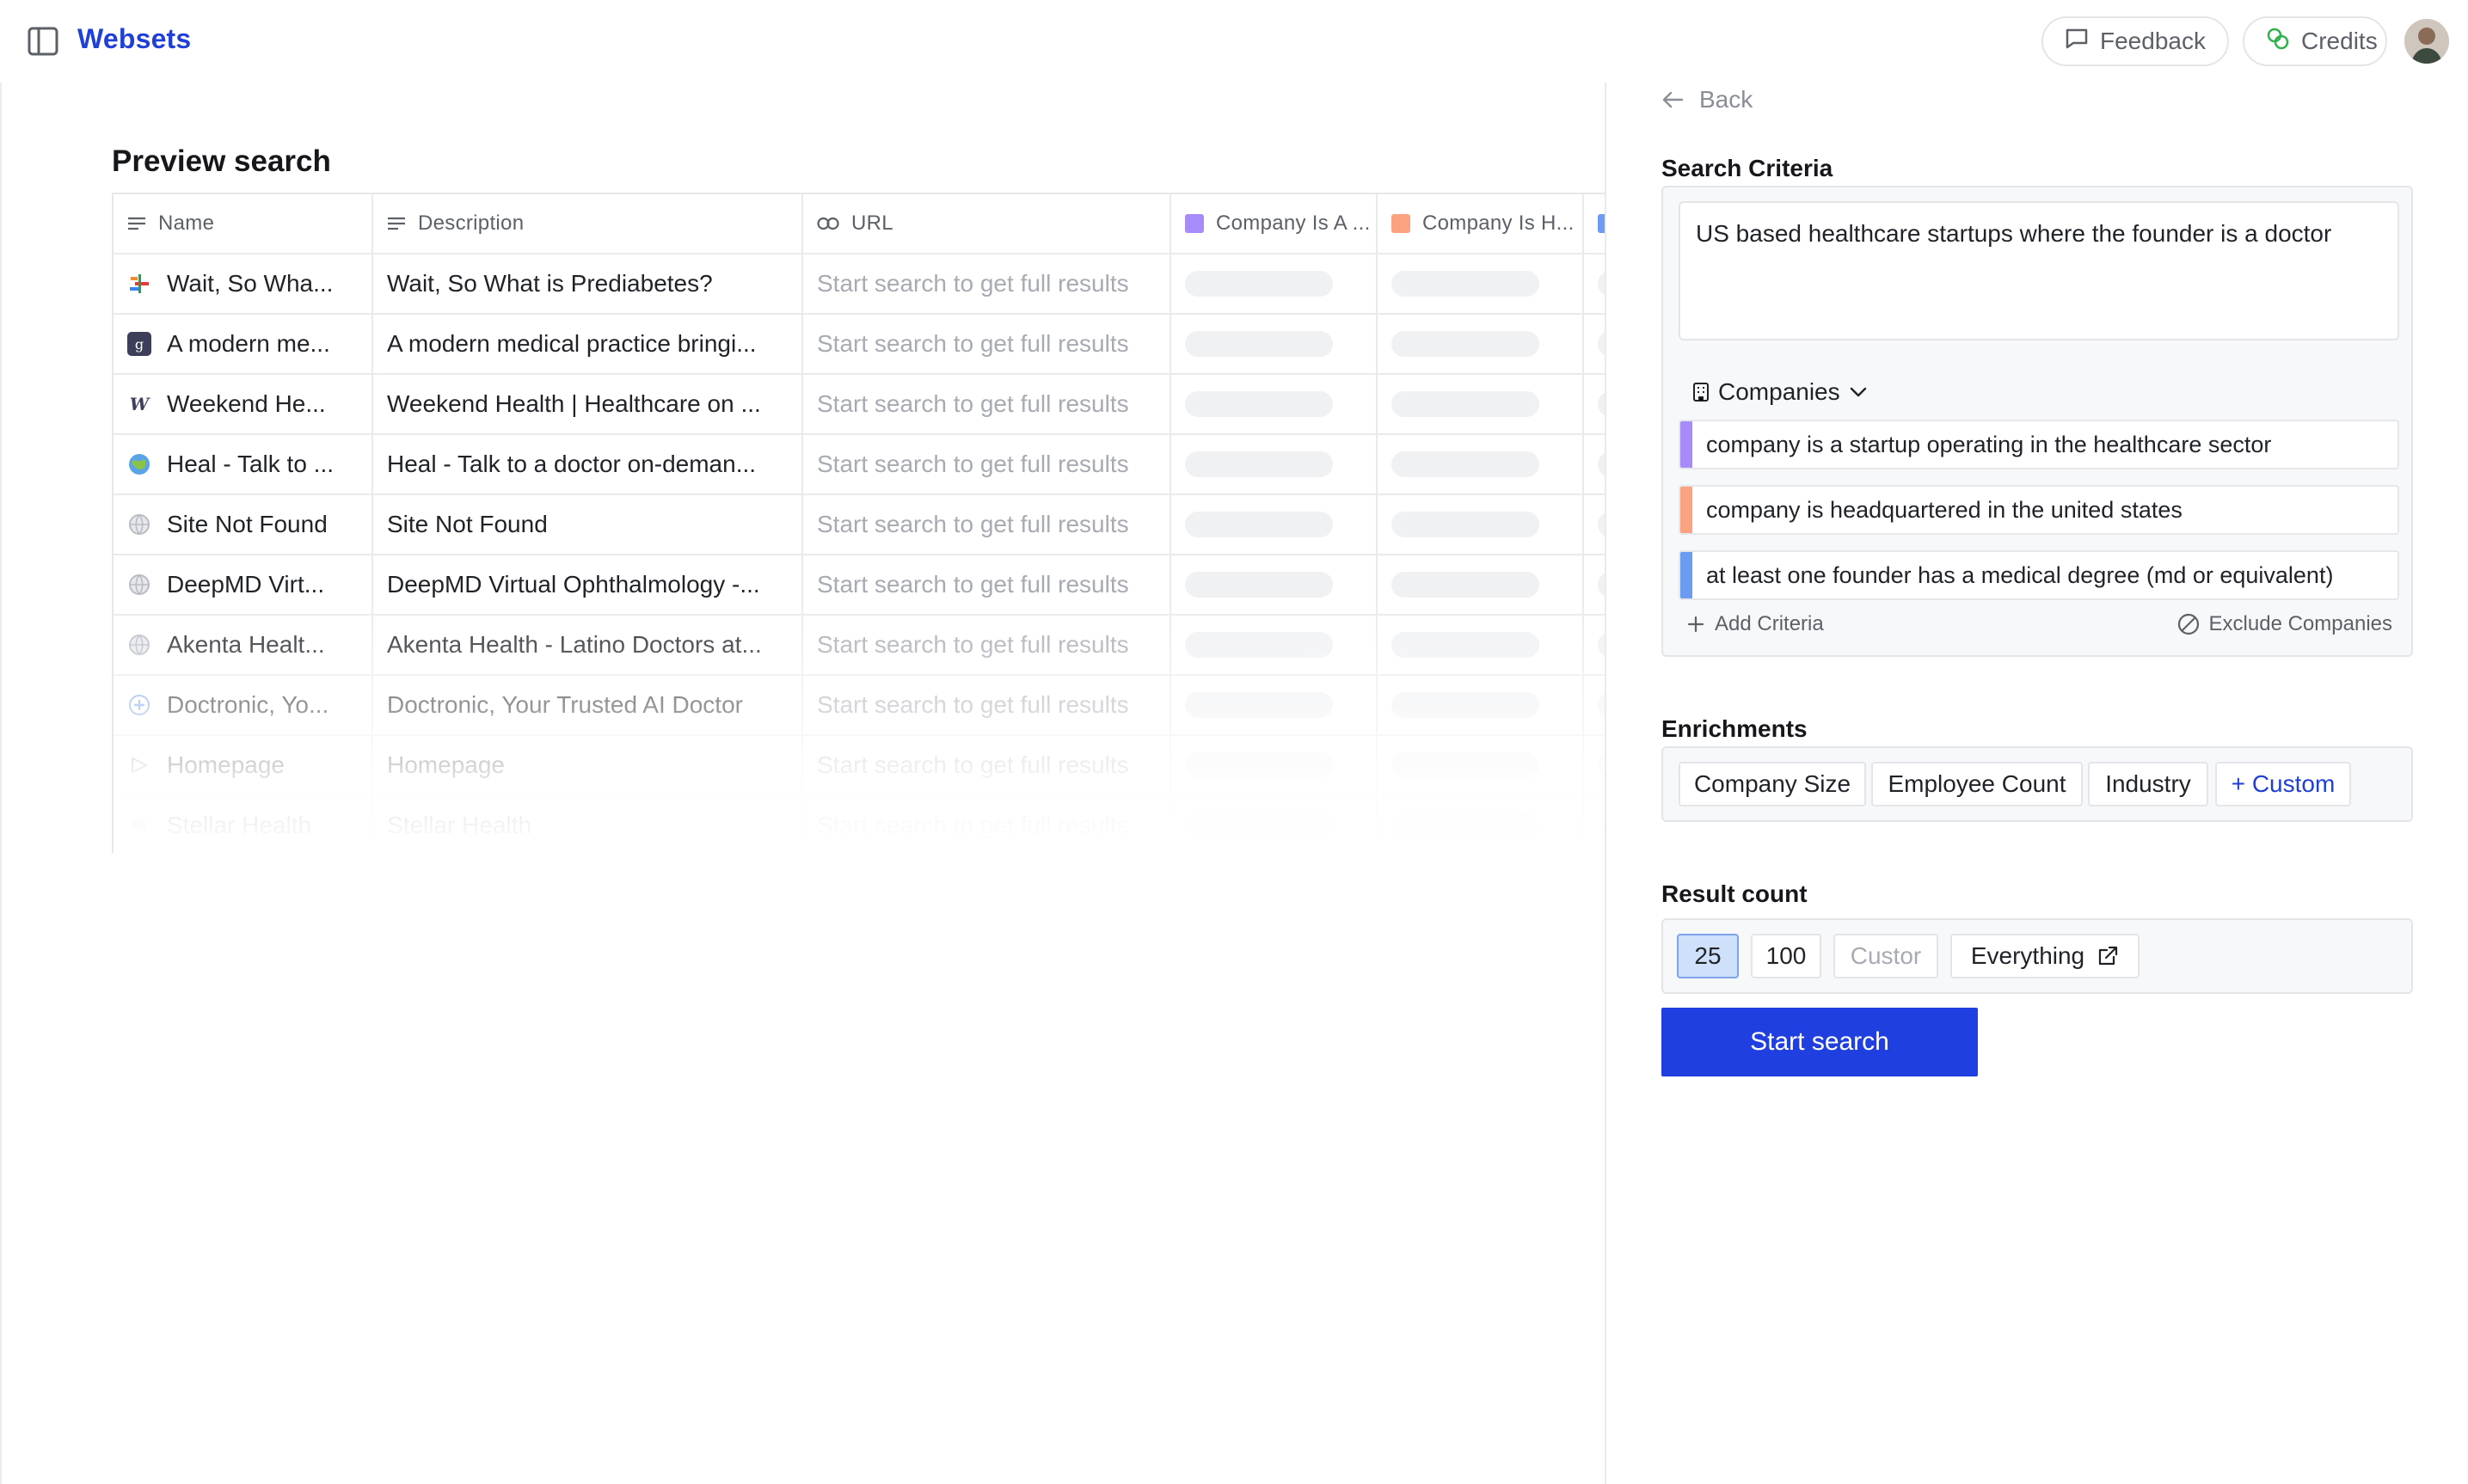 The width and height of the screenshot is (2468, 1484). What do you see at coordinates (1780, 392) in the screenshot?
I see `entity-type-dropdown: Companies` at bounding box center [1780, 392].